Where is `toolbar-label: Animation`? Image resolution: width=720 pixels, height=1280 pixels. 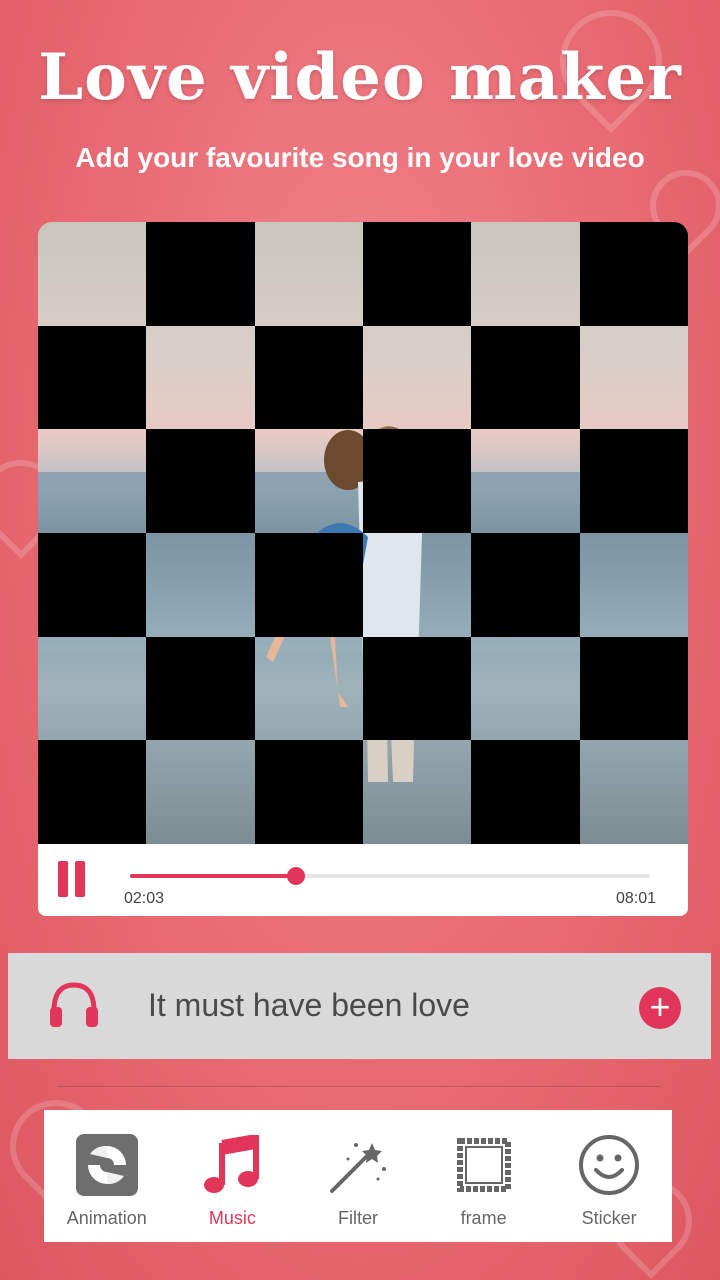 toolbar-label: Animation is located at coordinates (106, 1218).